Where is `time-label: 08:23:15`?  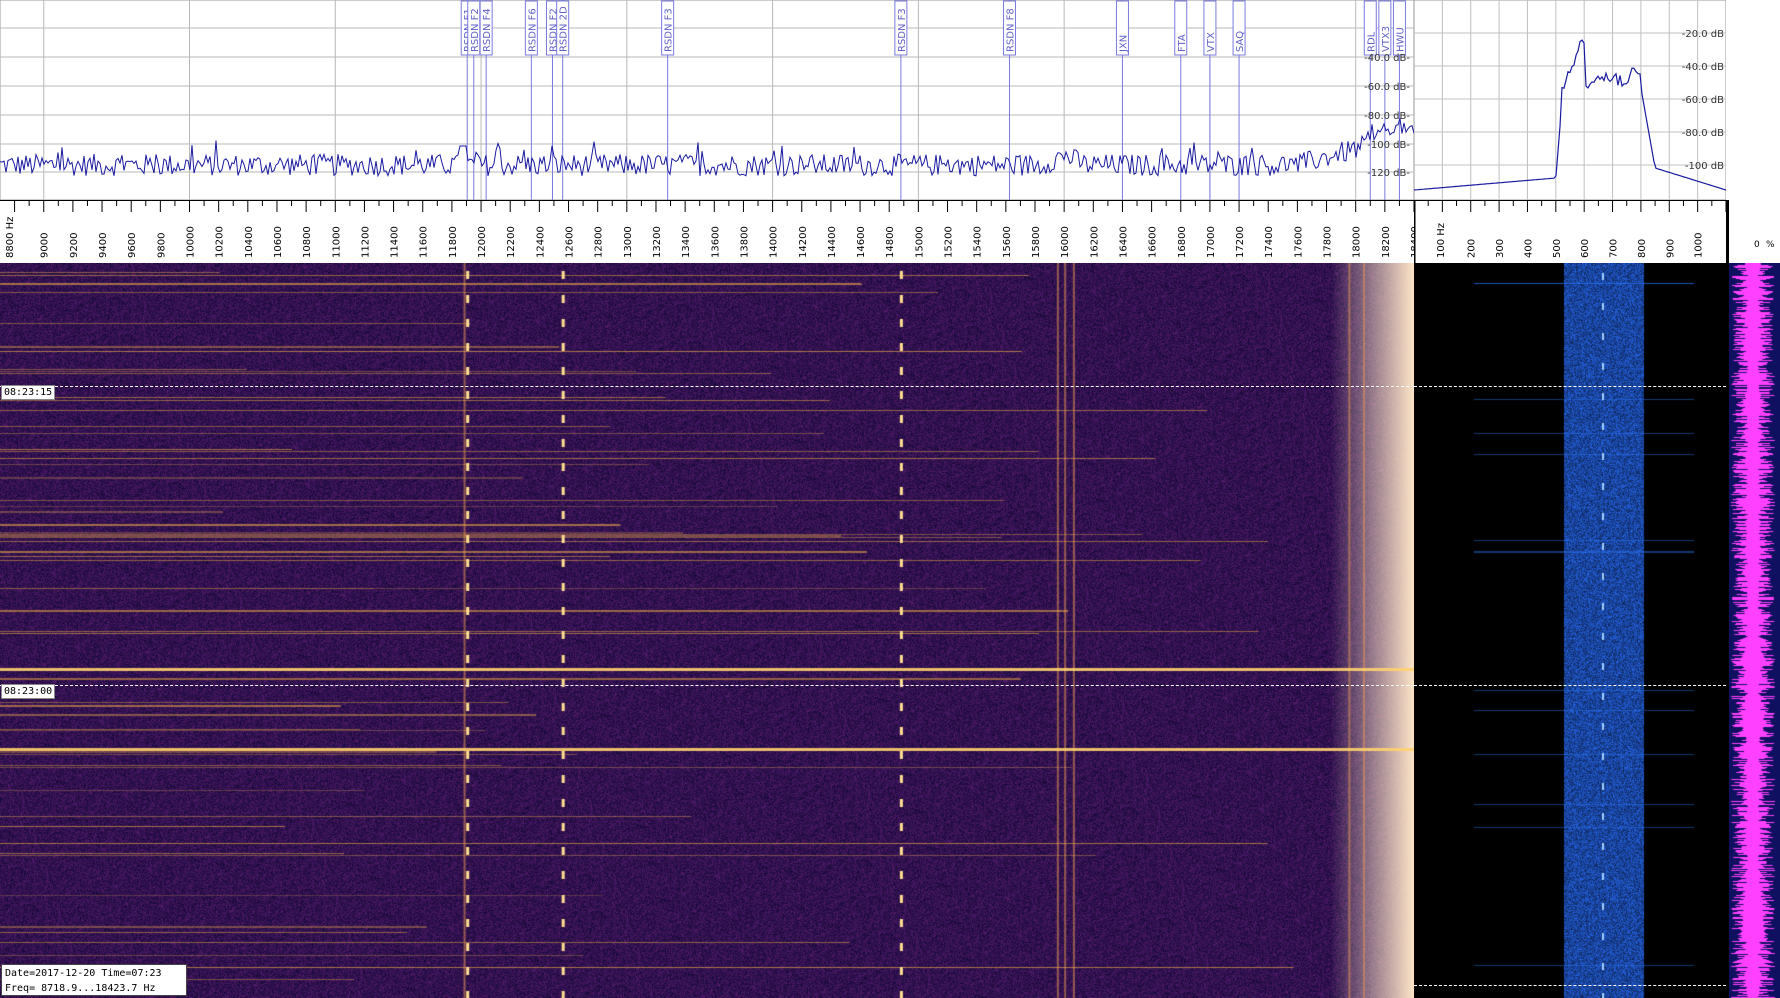
time-label: 08:23:15 is located at coordinates (28, 392).